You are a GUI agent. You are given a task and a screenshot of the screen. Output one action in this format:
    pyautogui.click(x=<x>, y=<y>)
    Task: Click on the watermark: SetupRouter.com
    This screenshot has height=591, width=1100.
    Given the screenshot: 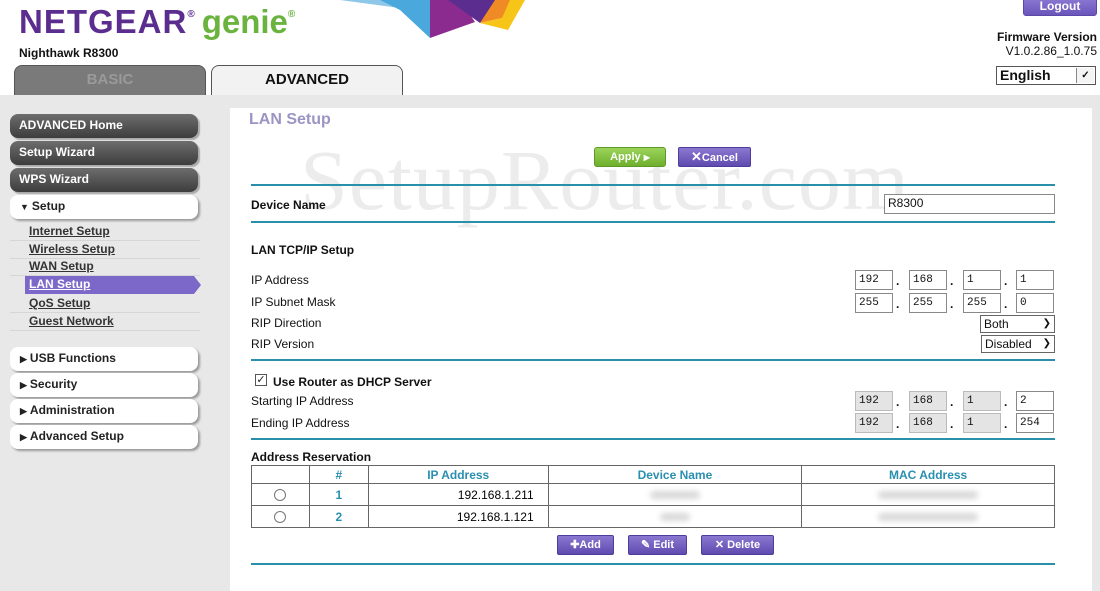 What is the action you would take?
    pyautogui.click(x=605, y=180)
    